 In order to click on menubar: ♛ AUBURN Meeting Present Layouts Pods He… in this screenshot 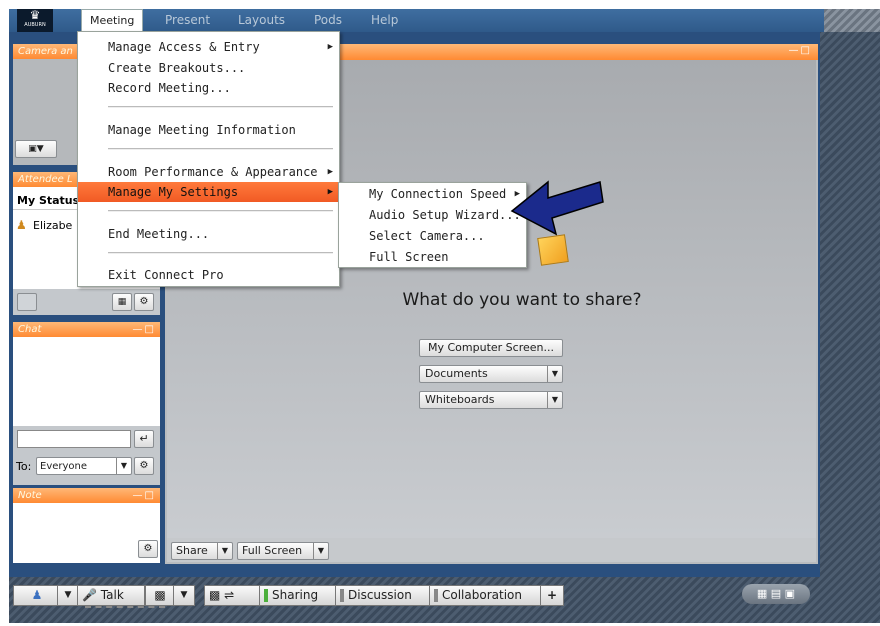, I will do `click(444, 20)`.